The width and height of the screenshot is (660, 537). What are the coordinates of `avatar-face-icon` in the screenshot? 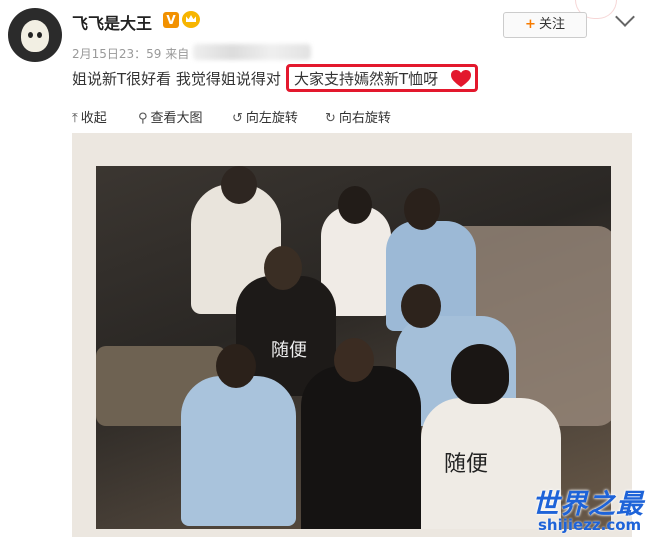 It's located at (35, 36).